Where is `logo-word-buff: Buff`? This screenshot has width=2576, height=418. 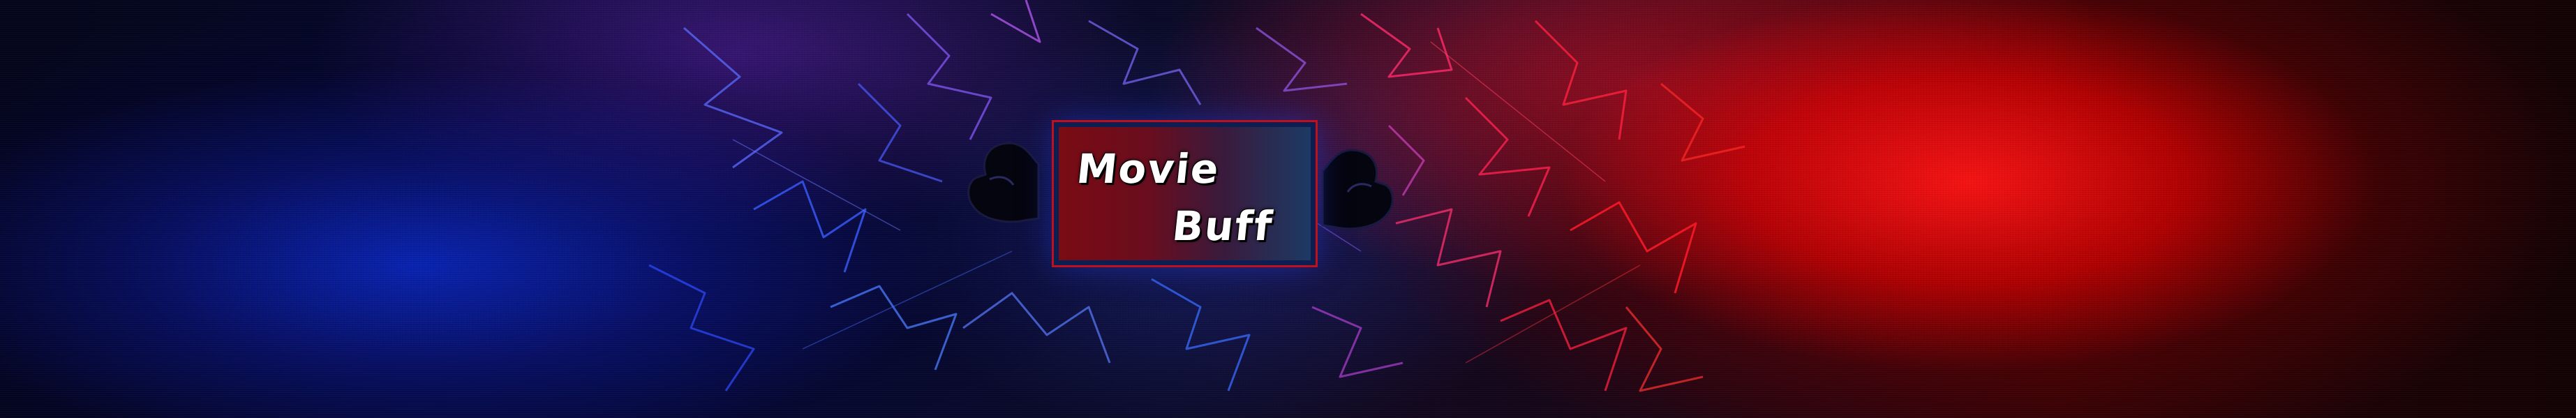
logo-word-buff: Buff is located at coordinates (1223, 226).